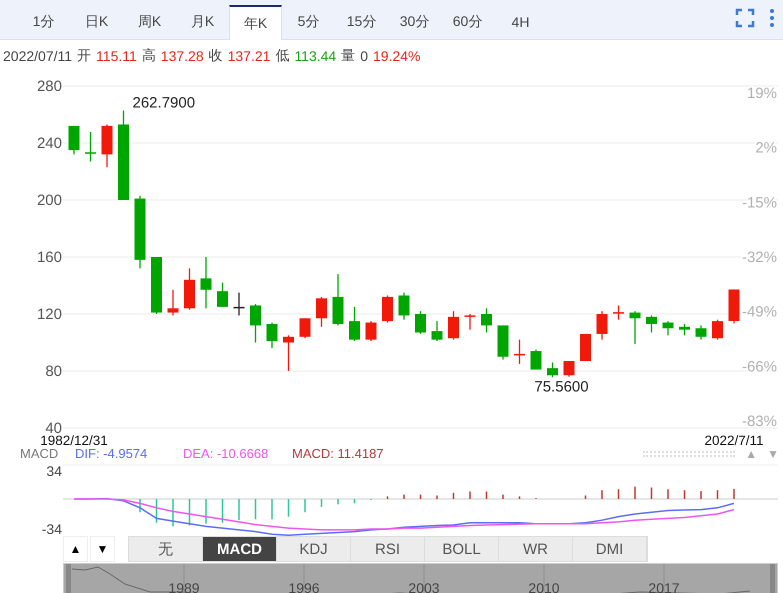  Describe the element at coordinates (49, 200) in the screenshot. I see `axis-label: 200` at that location.